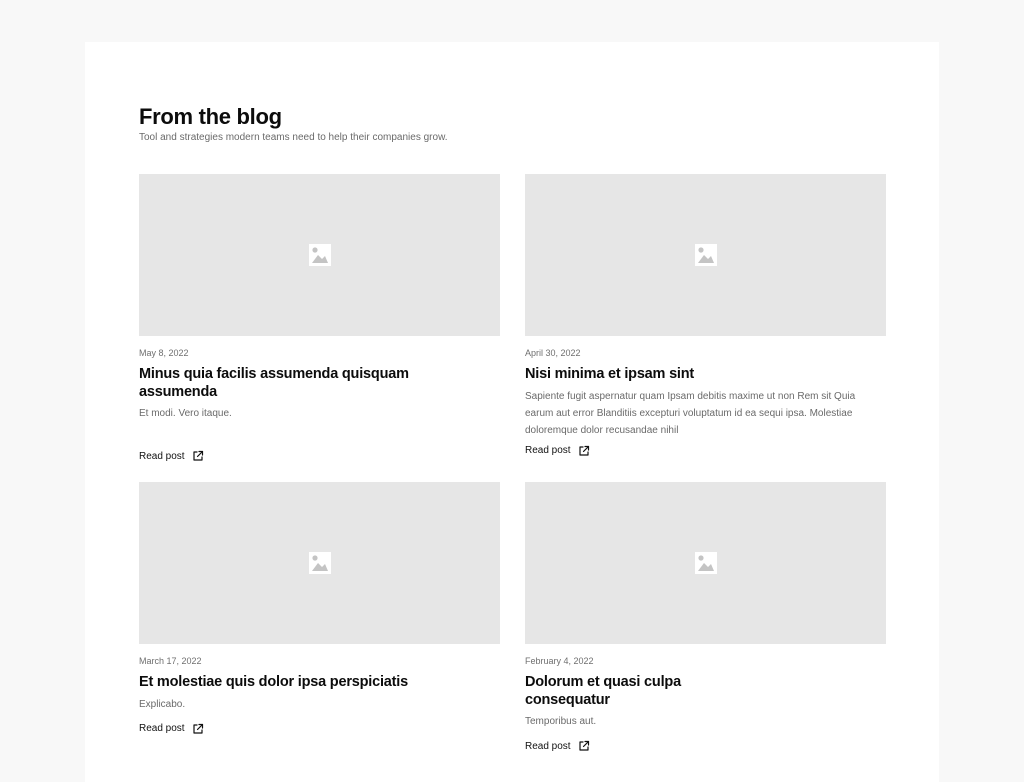 The image size is (1024, 782). Describe the element at coordinates (705, 375) in the screenshot. I see `post-title: Nisi minima et ipsam sint` at that location.